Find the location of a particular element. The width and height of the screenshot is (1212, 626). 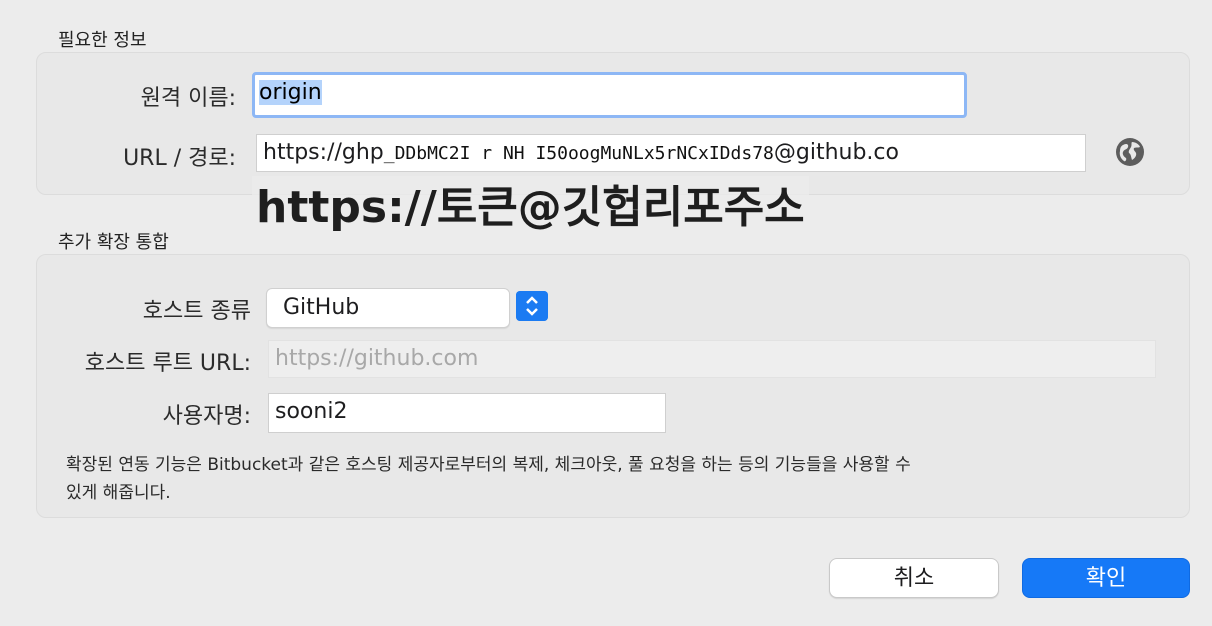

host-root-url-input: https://github.com is located at coordinates (712, 359).